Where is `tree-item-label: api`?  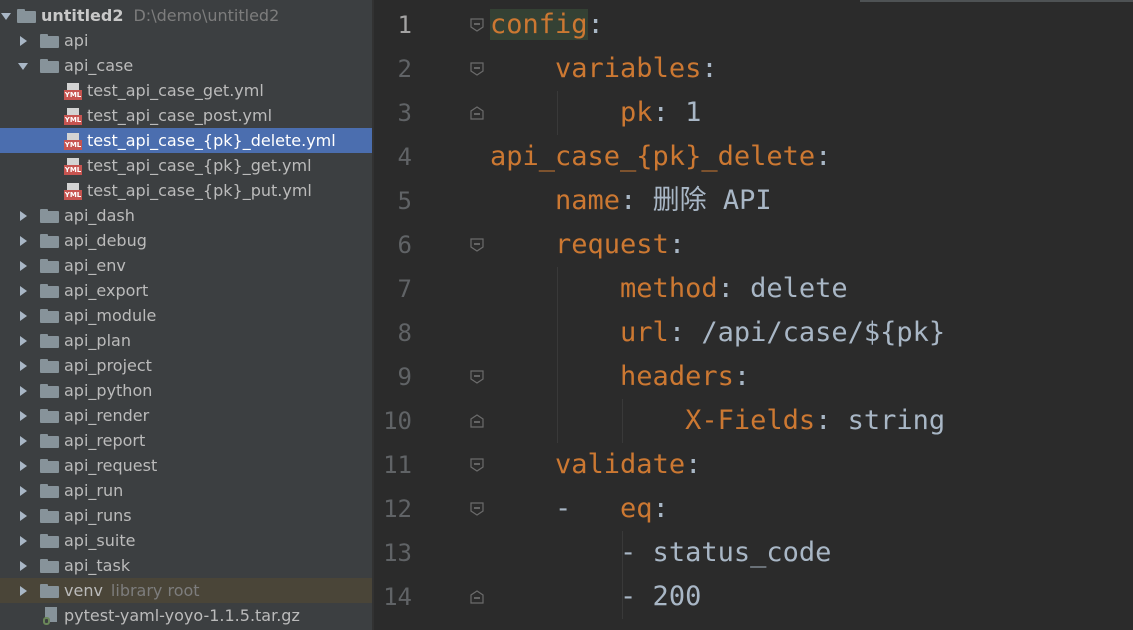 tree-item-label: api is located at coordinates (76, 40).